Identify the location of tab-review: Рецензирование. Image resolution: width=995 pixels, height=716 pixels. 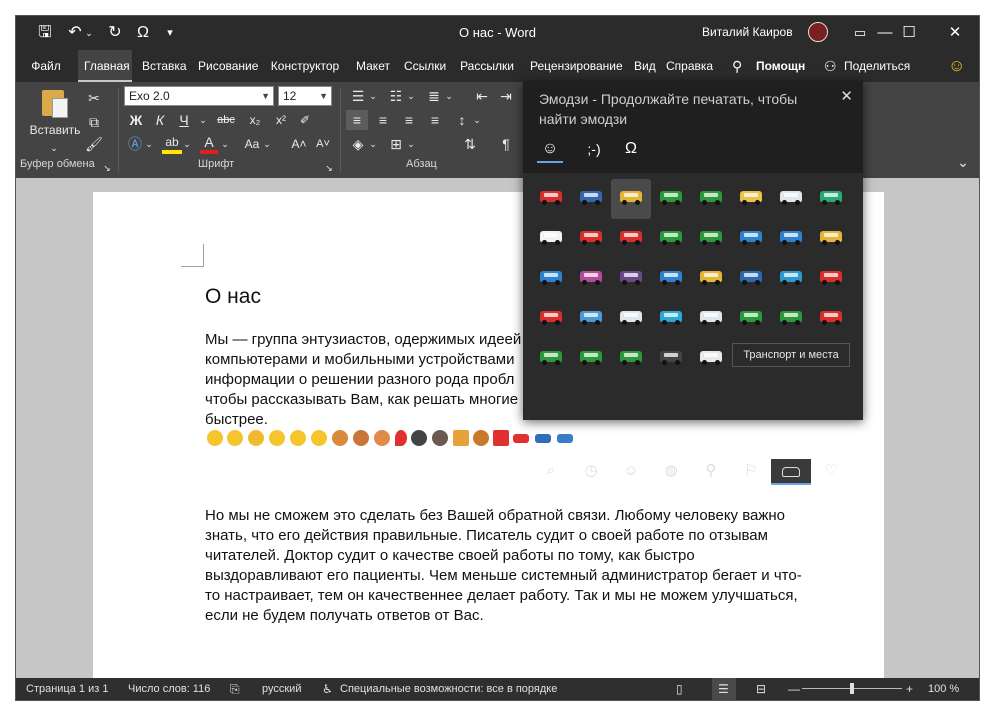
(575, 66).